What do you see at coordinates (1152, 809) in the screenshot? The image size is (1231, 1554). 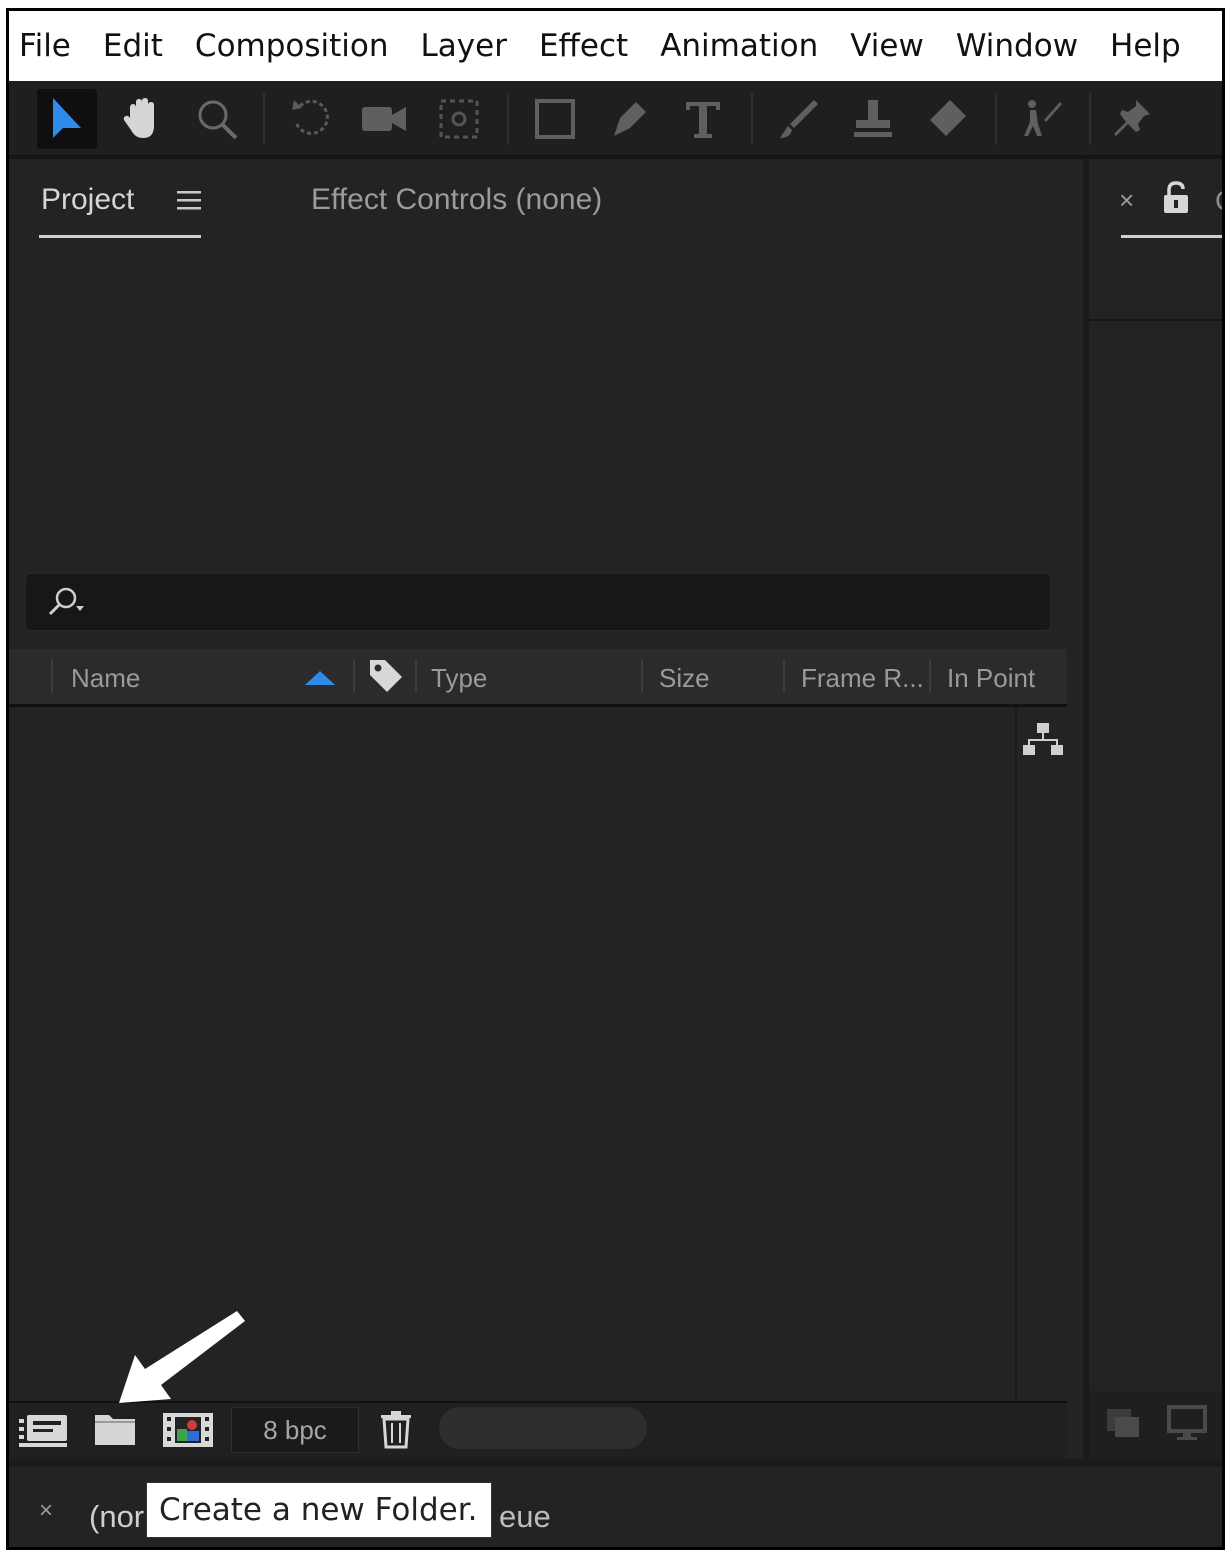 I see `composition-panel: × C` at bounding box center [1152, 809].